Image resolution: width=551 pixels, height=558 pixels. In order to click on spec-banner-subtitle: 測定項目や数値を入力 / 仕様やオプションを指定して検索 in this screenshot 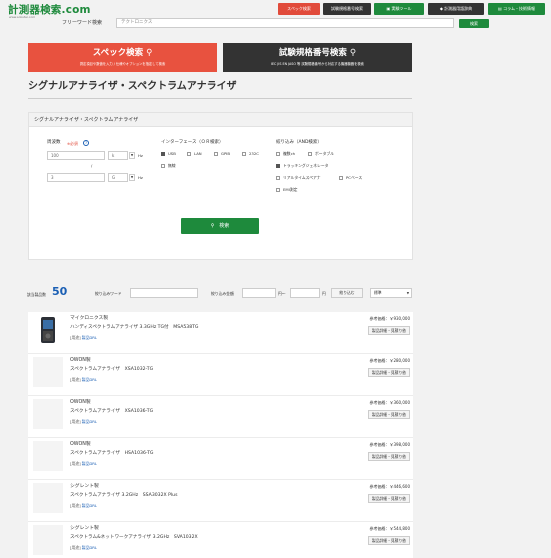, I will do `click(122, 64)`.